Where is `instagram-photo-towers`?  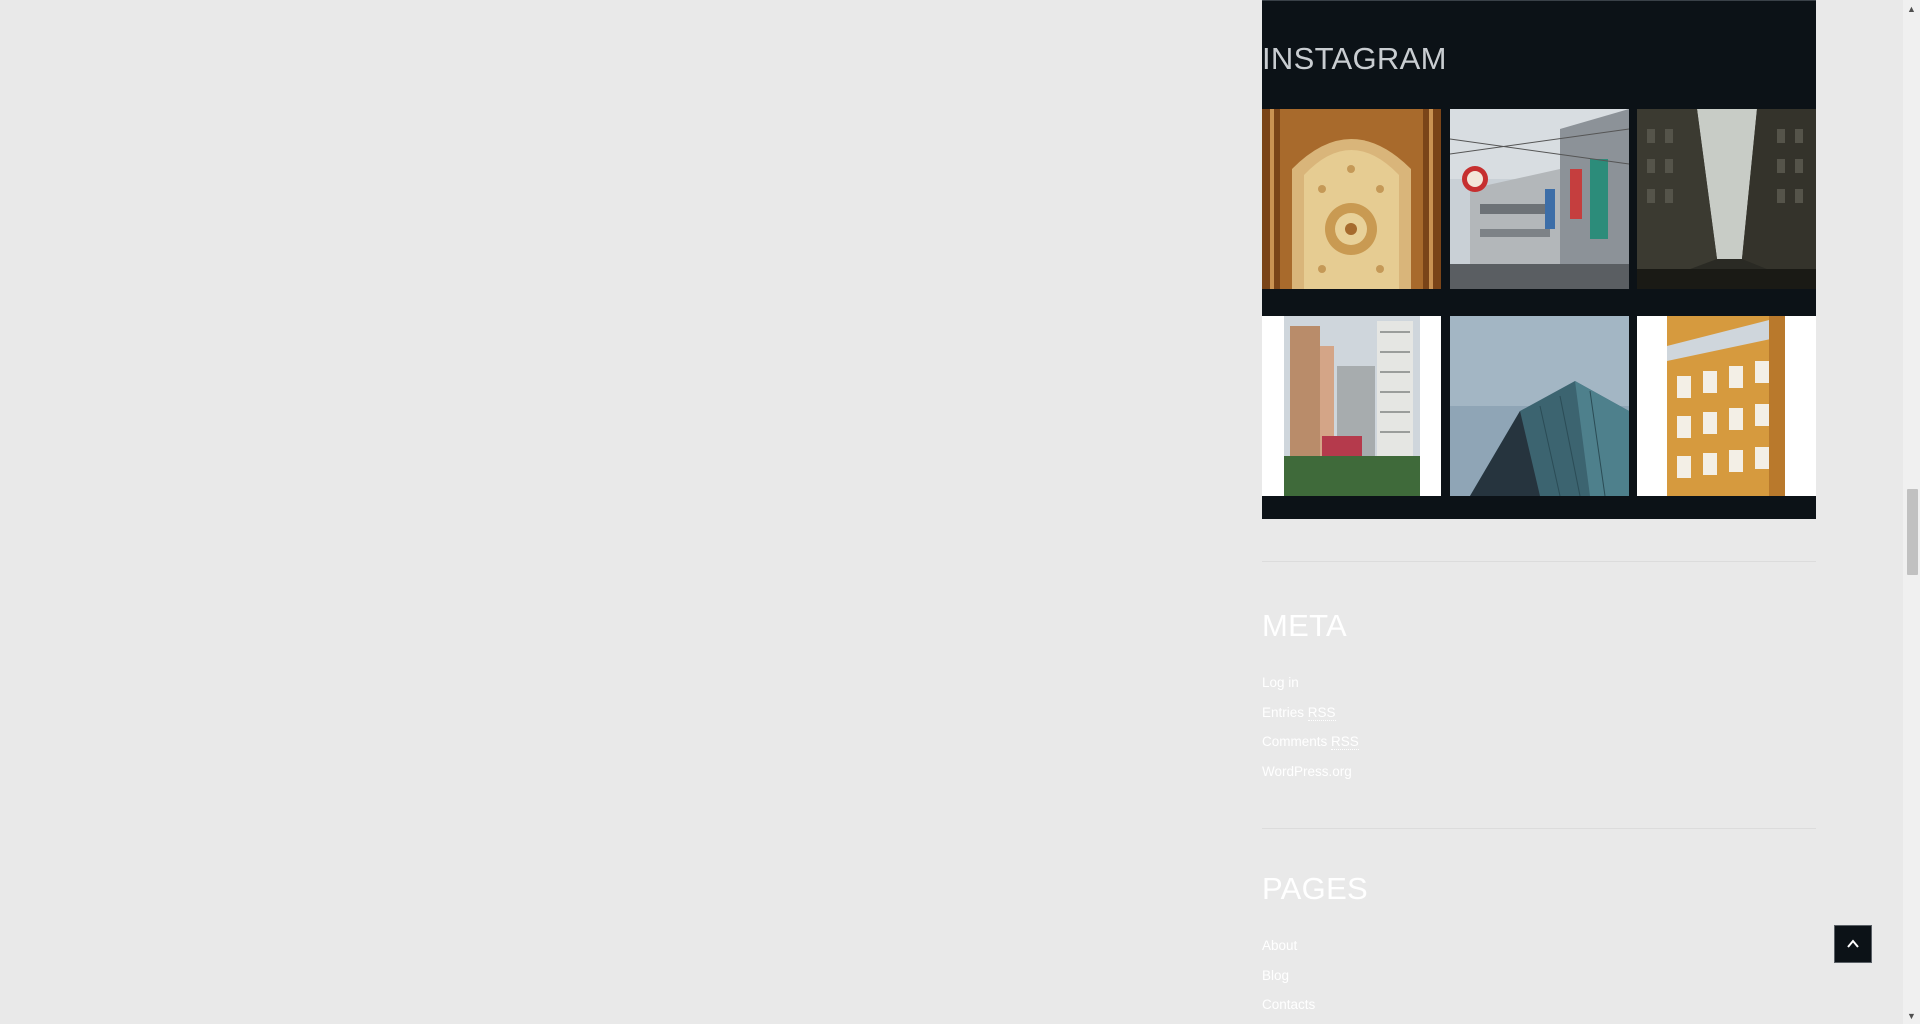
instagram-photo-towers is located at coordinates (1351, 406).